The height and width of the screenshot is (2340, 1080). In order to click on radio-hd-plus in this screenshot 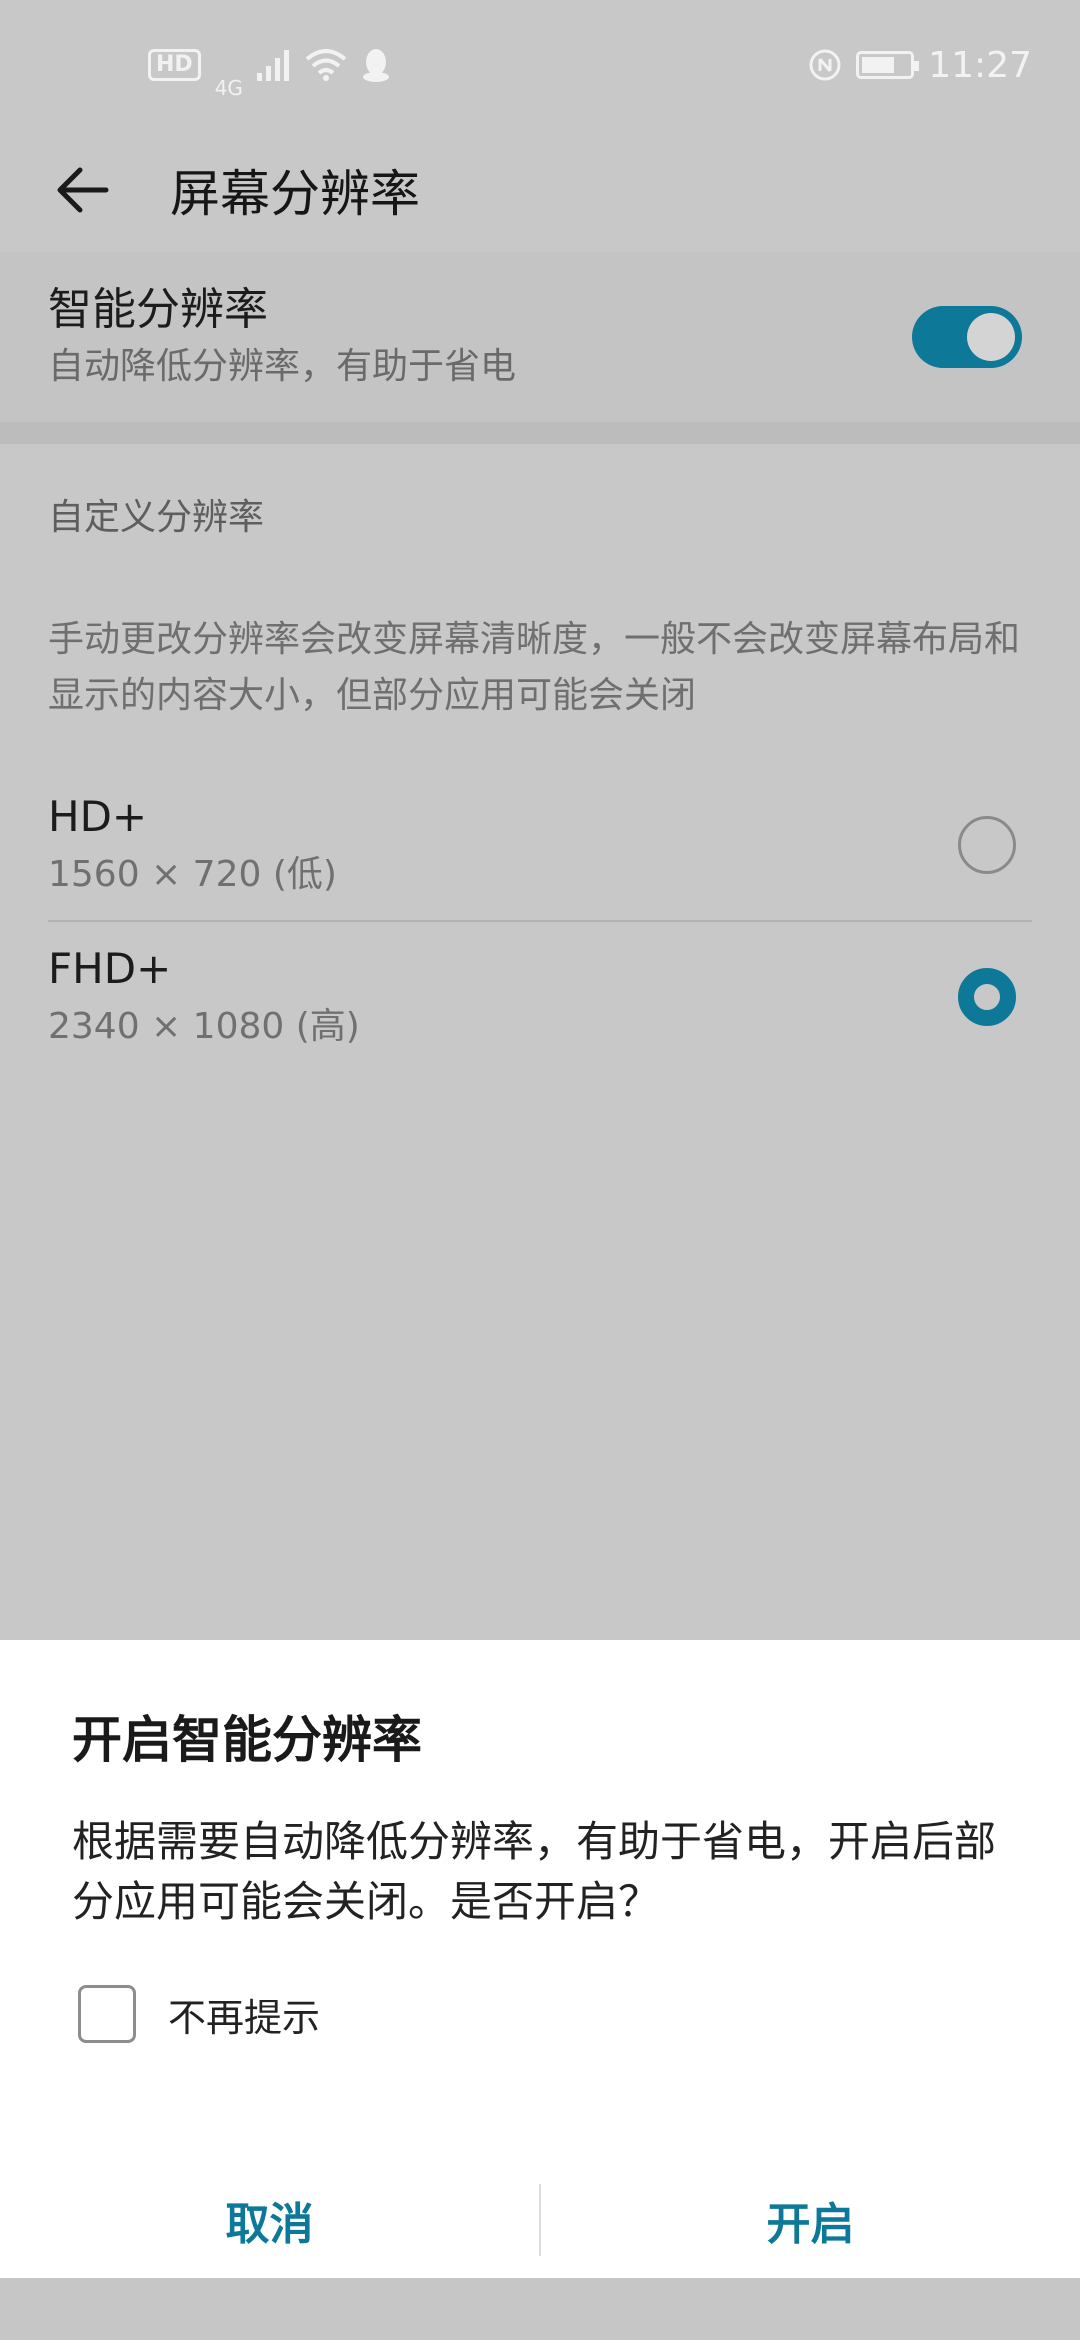, I will do `click(987, 845)`.